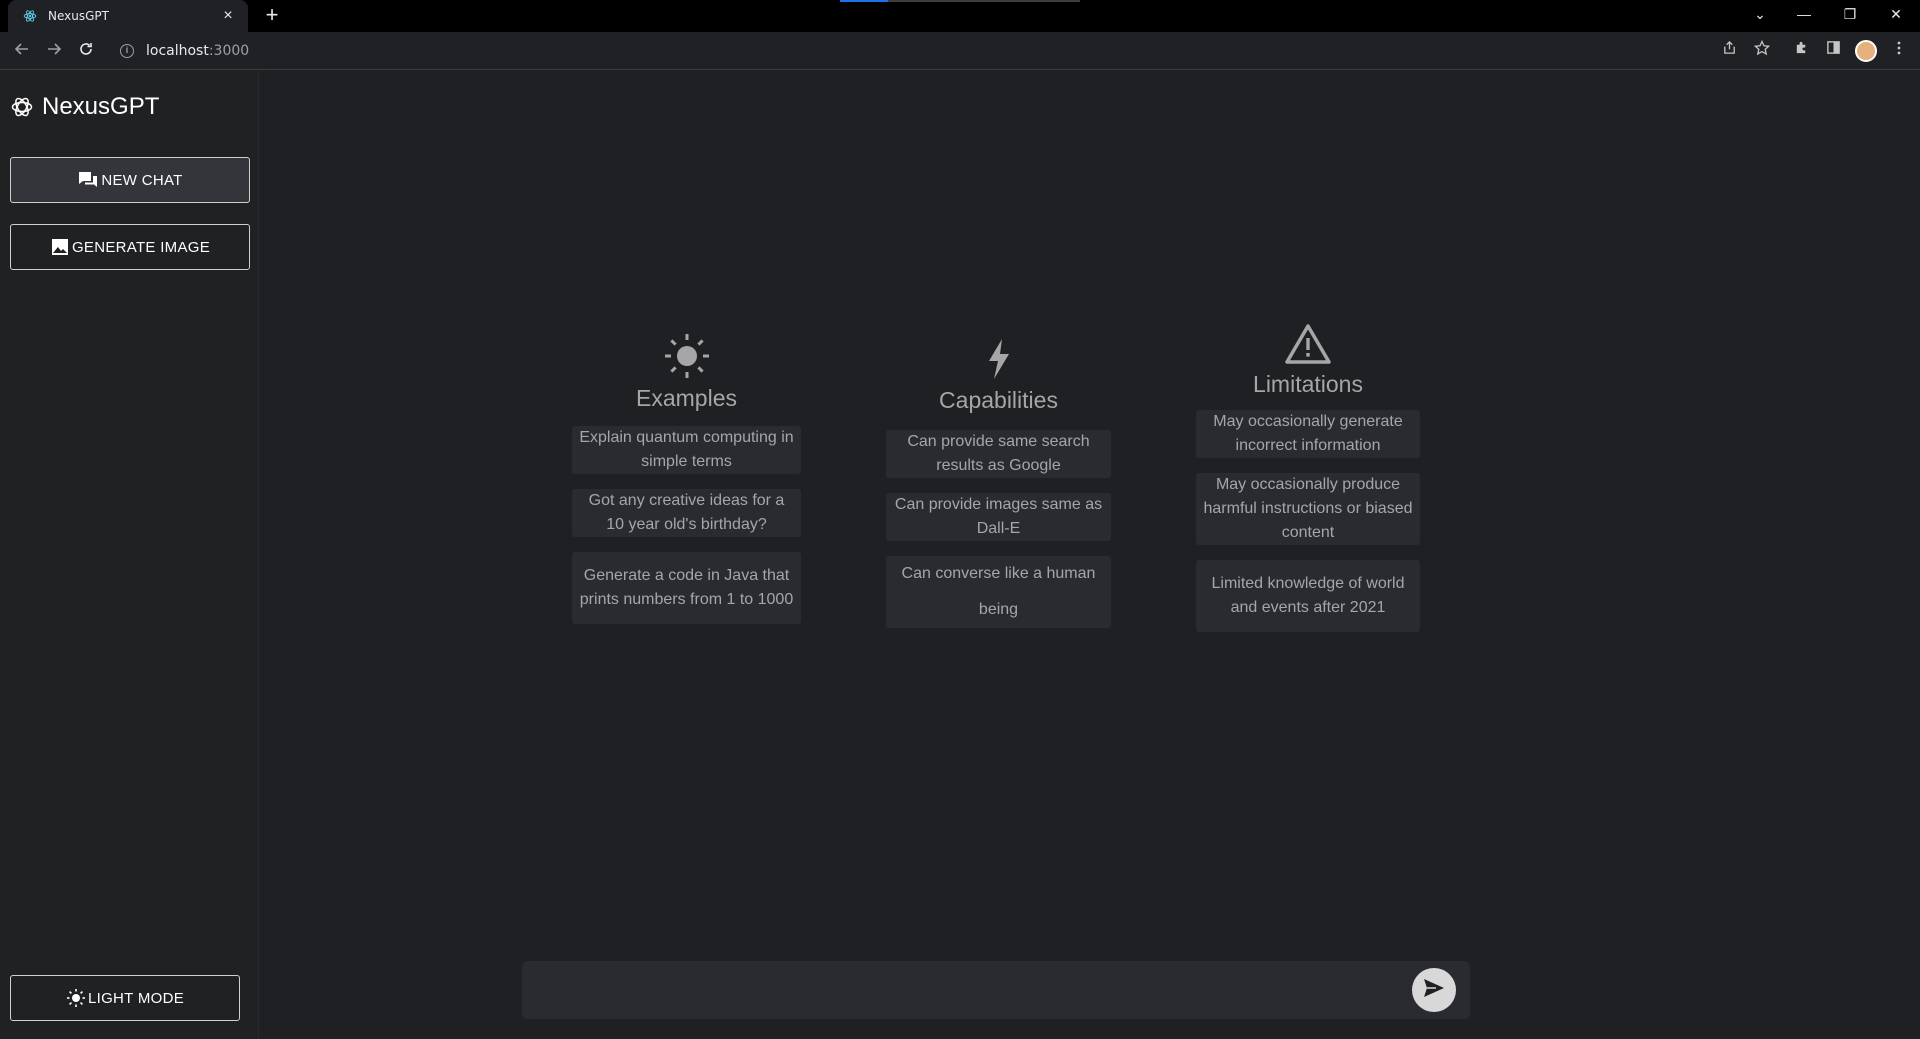  I want to click on extensions-puzzle-icon, so click(1801, 51).